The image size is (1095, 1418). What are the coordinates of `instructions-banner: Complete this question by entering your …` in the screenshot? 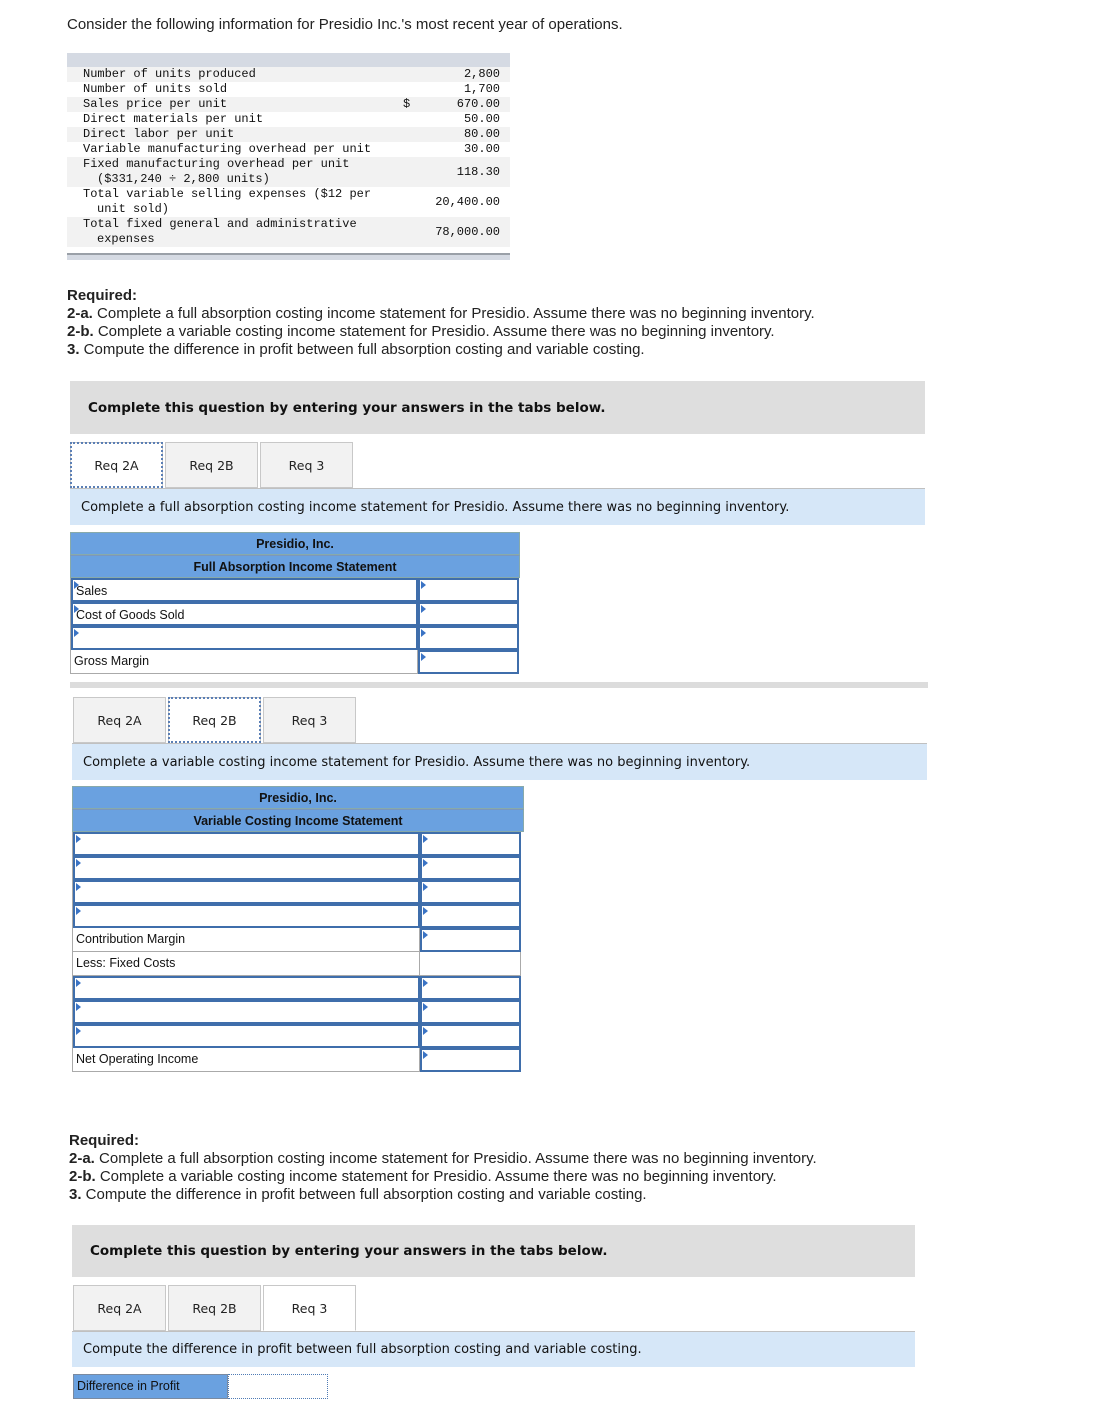 It's located at (497, 407).